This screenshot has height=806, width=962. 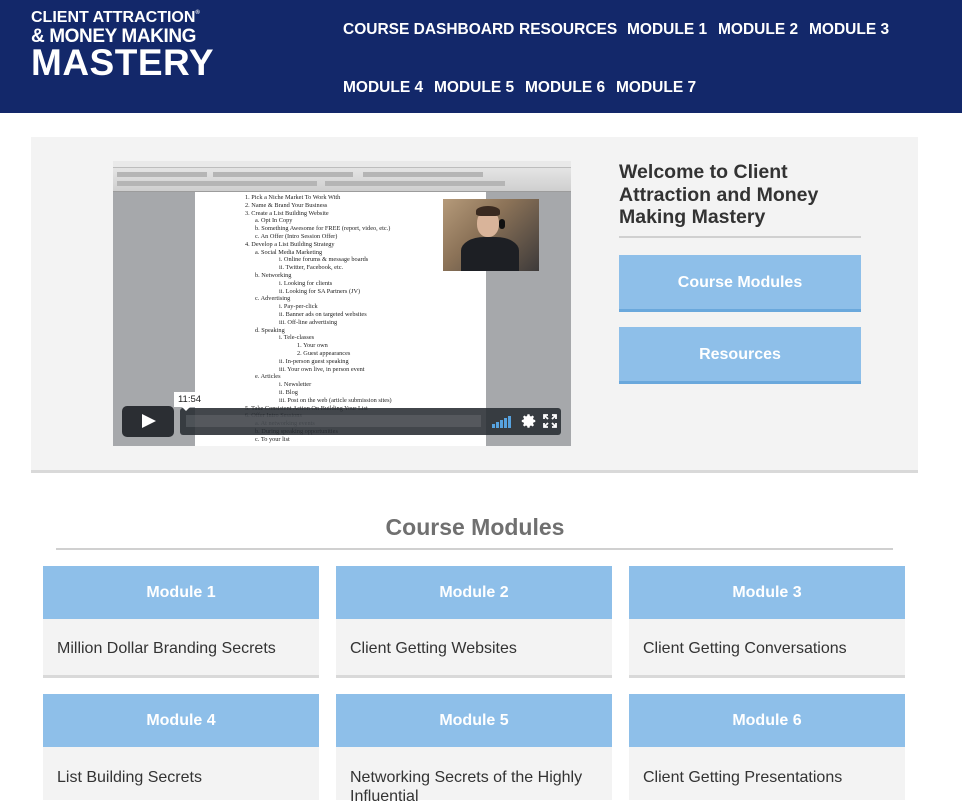 I want to click on play-icon, so click(x=149, y=421).